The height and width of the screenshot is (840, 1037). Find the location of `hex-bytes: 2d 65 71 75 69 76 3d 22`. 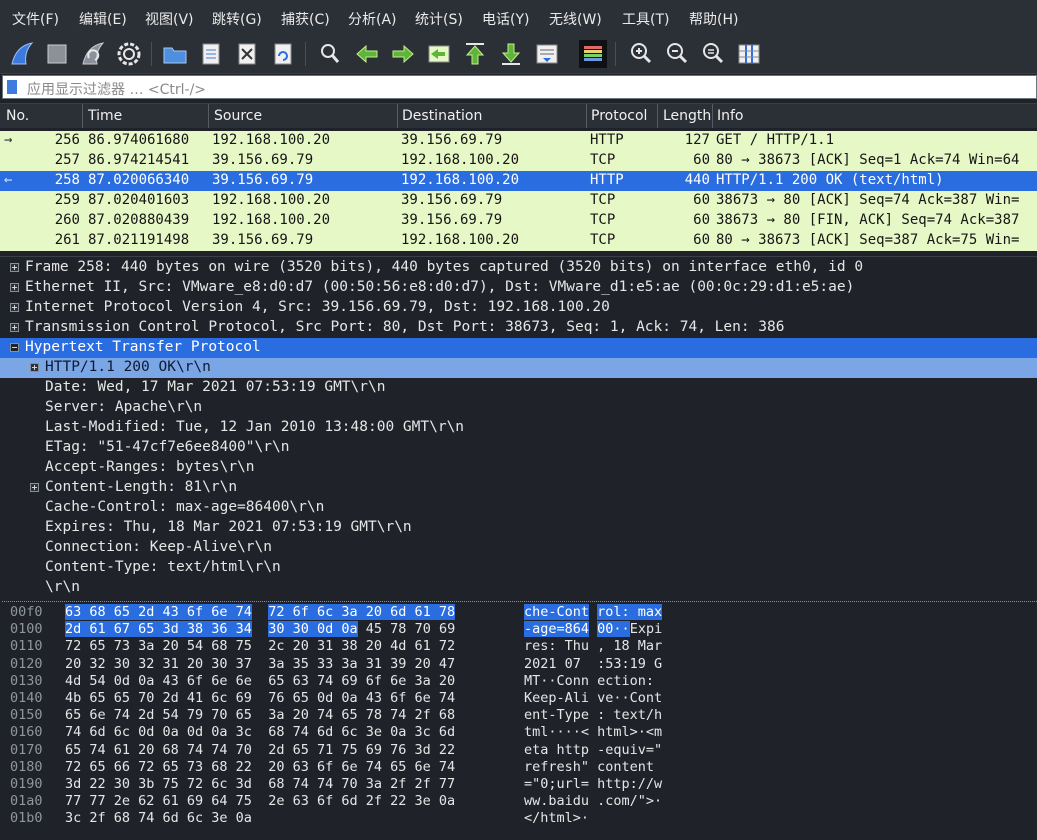

hex-bytes: 2d 65 71 75 69 76 3d 22 is located at coordinates (361, 750).